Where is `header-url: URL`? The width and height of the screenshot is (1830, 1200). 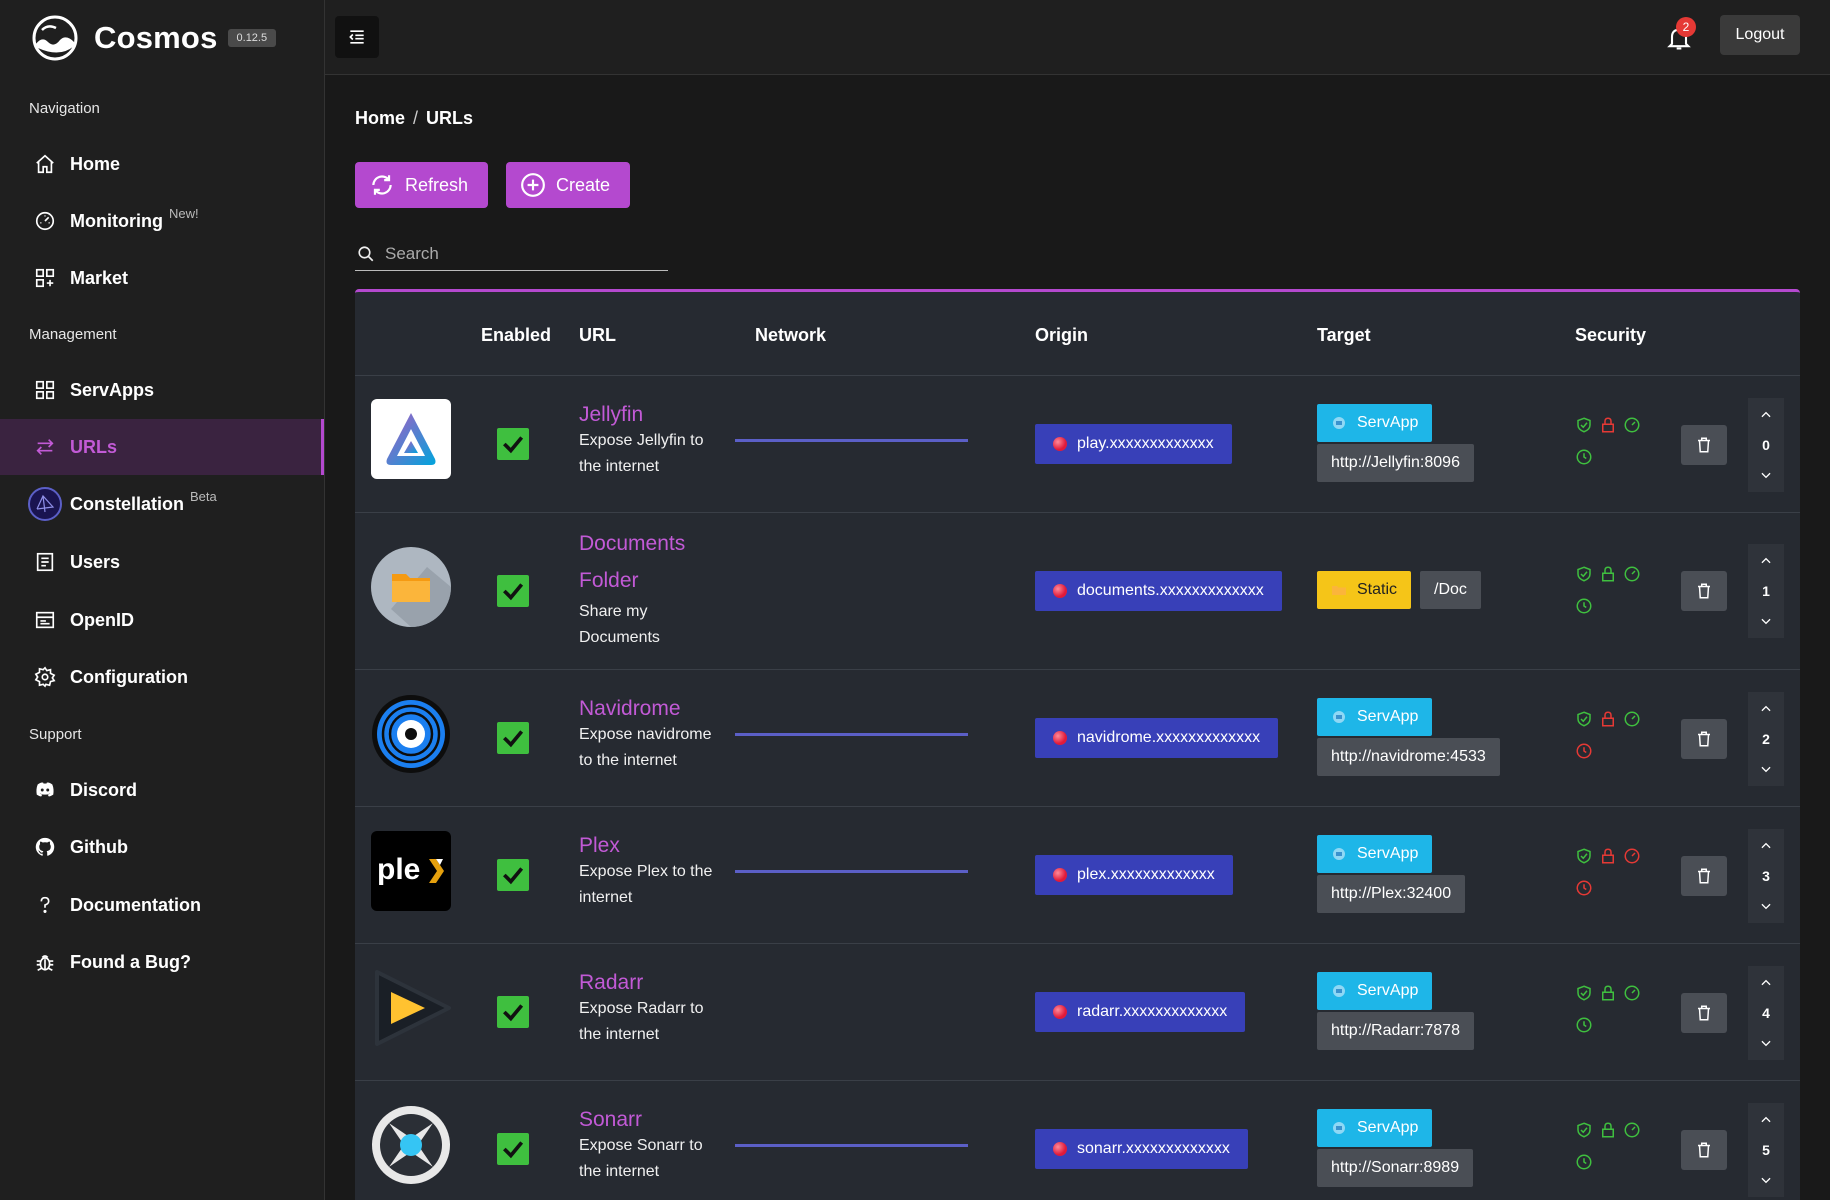
header-url: URL is located at coordinates (597, 335).